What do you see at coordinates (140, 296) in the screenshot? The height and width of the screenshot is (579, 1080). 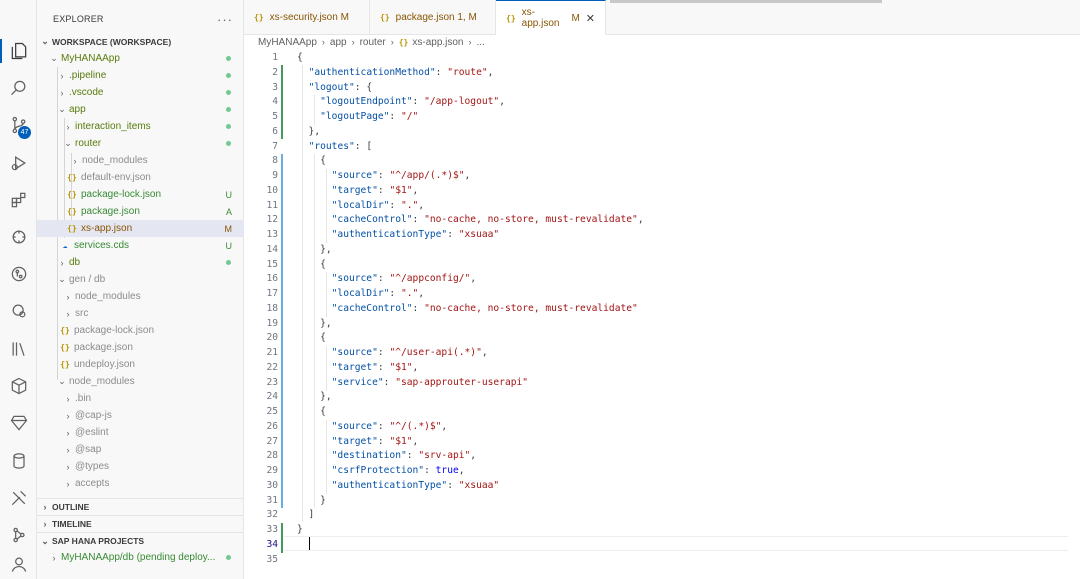 I see `tree-item-gen-node-modules: › node_modules` at bounding box center [140, 296].